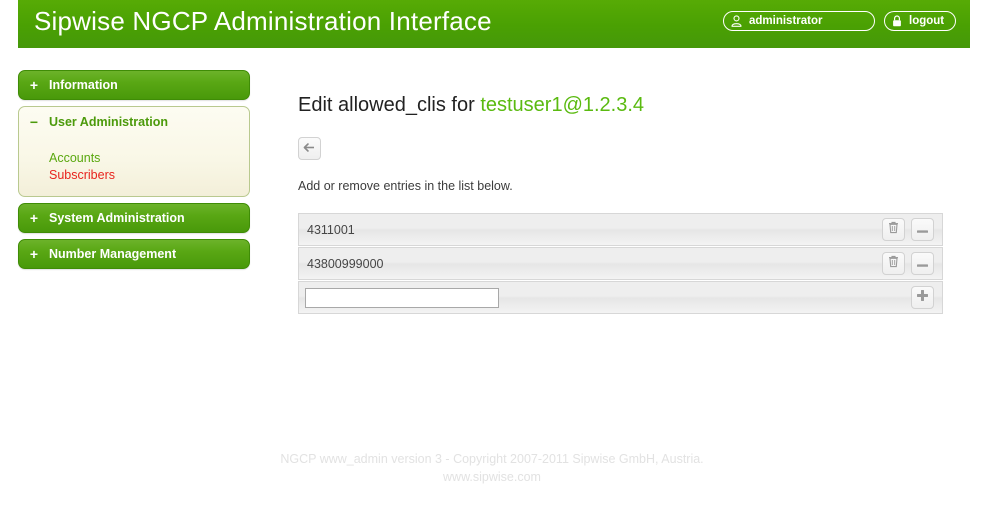 This screenshot has height=520, width=984. I want to click on plus-icon, so click(922, 298).